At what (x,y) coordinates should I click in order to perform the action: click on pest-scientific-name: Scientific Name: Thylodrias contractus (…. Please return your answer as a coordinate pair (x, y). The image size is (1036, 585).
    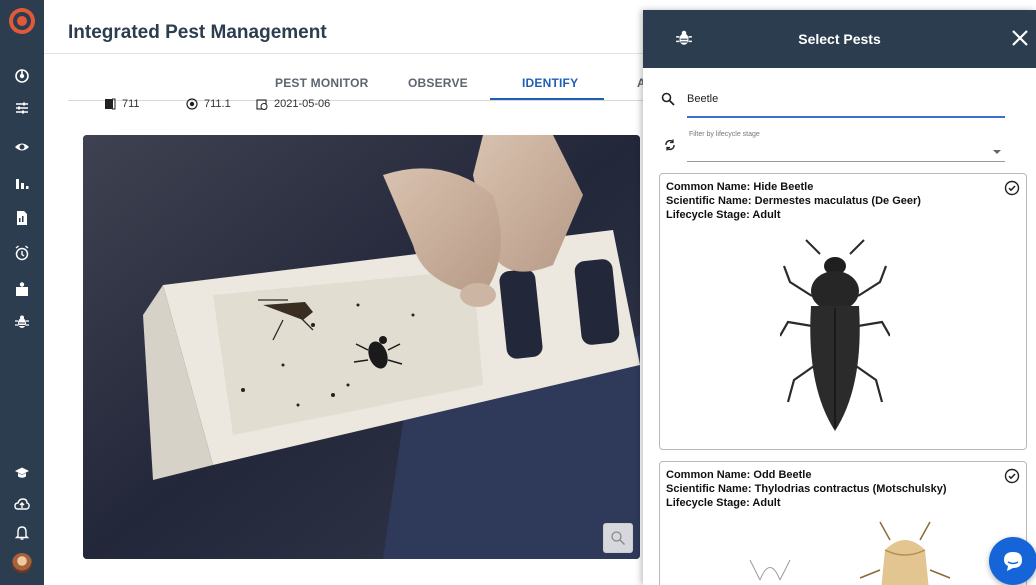
    Looking at the image, I should click on (806, 489).